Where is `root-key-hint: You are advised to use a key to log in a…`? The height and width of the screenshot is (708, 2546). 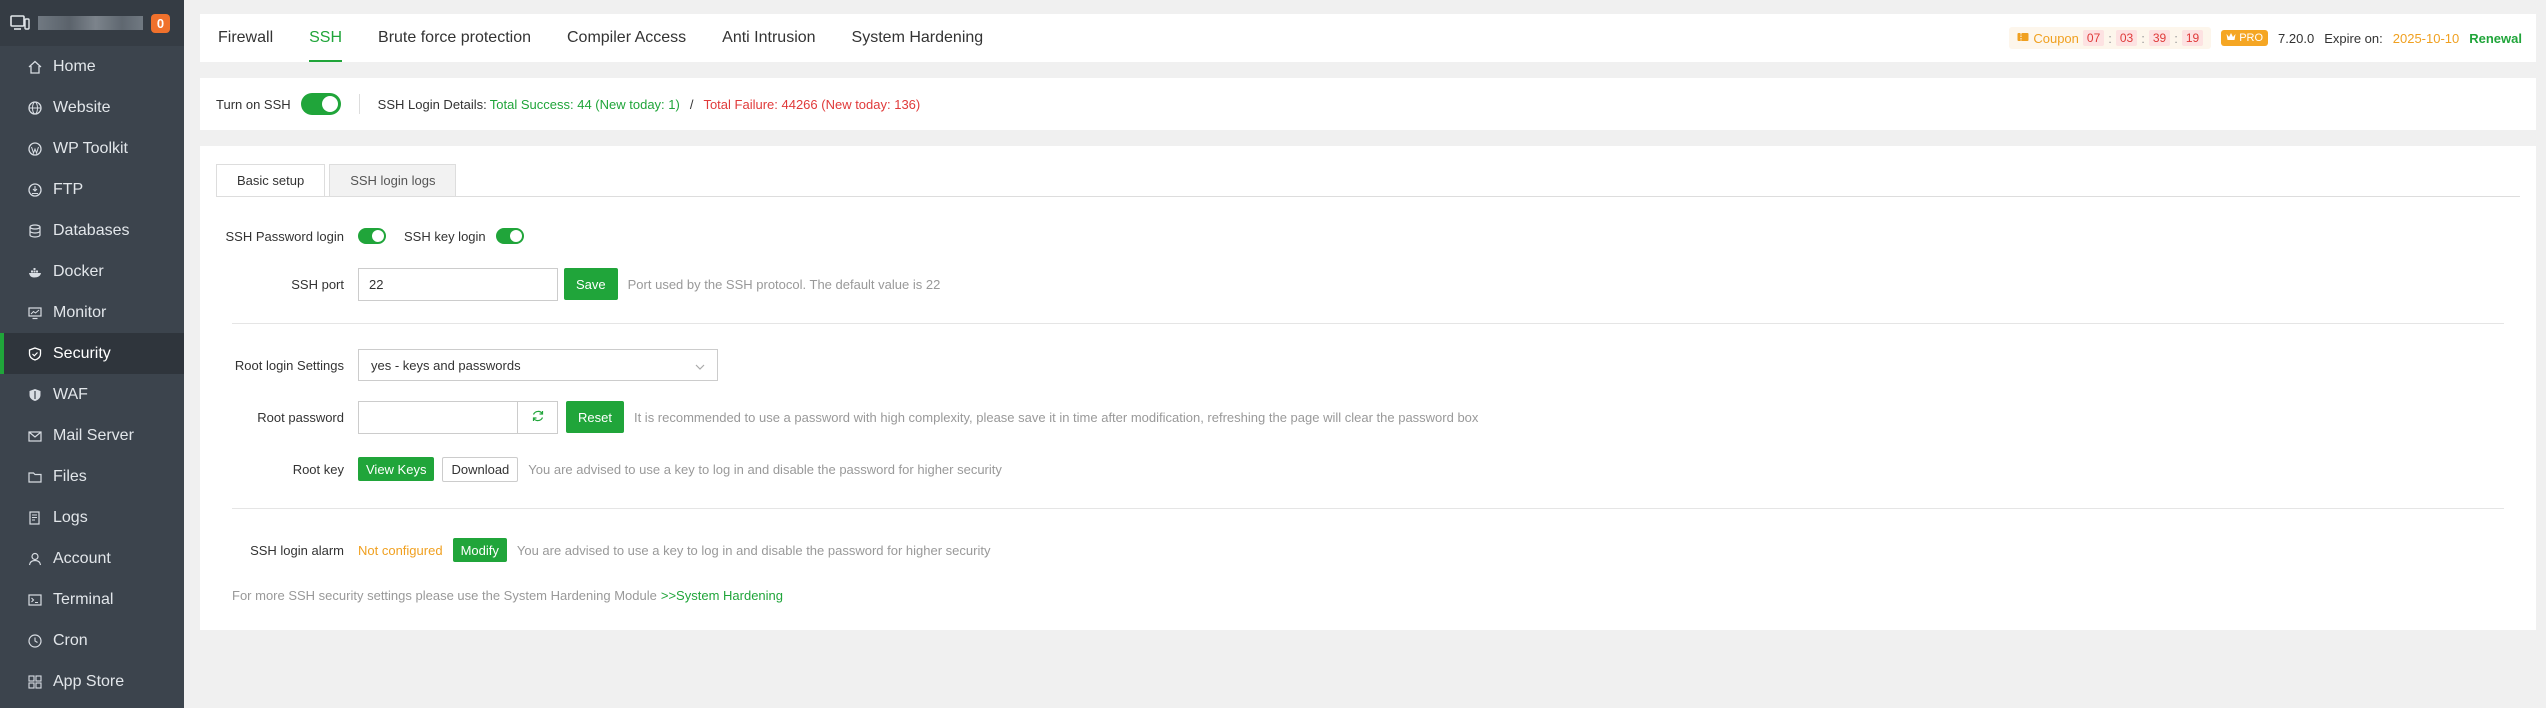 root-key-hint: You are advised to use a key to log in a… is located at coordinates (765, 469).